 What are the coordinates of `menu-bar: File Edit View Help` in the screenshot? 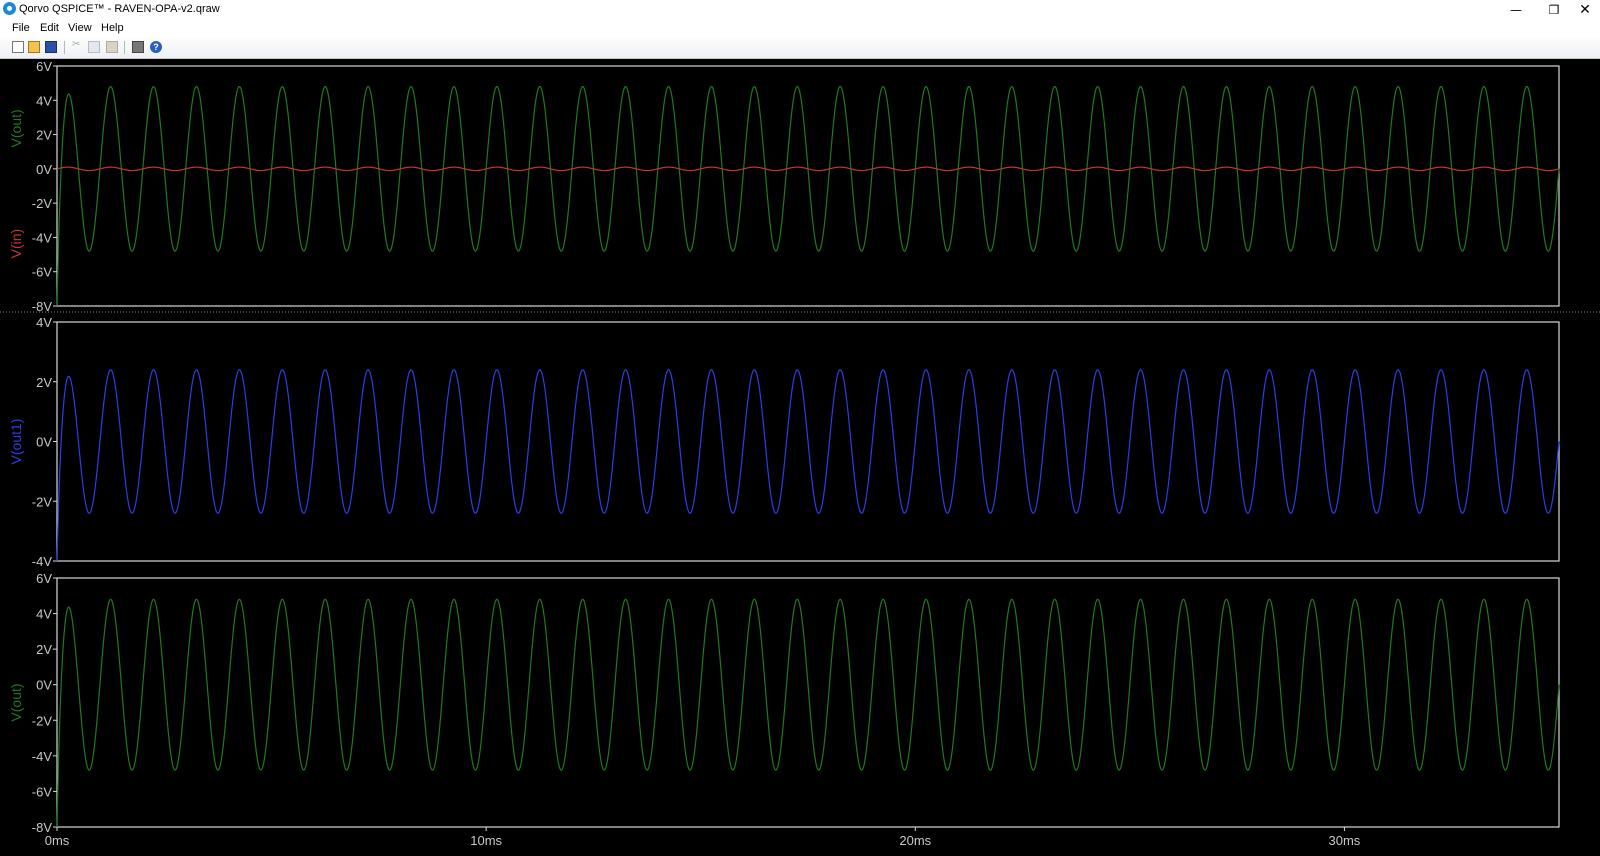 It's located at (800, 28).